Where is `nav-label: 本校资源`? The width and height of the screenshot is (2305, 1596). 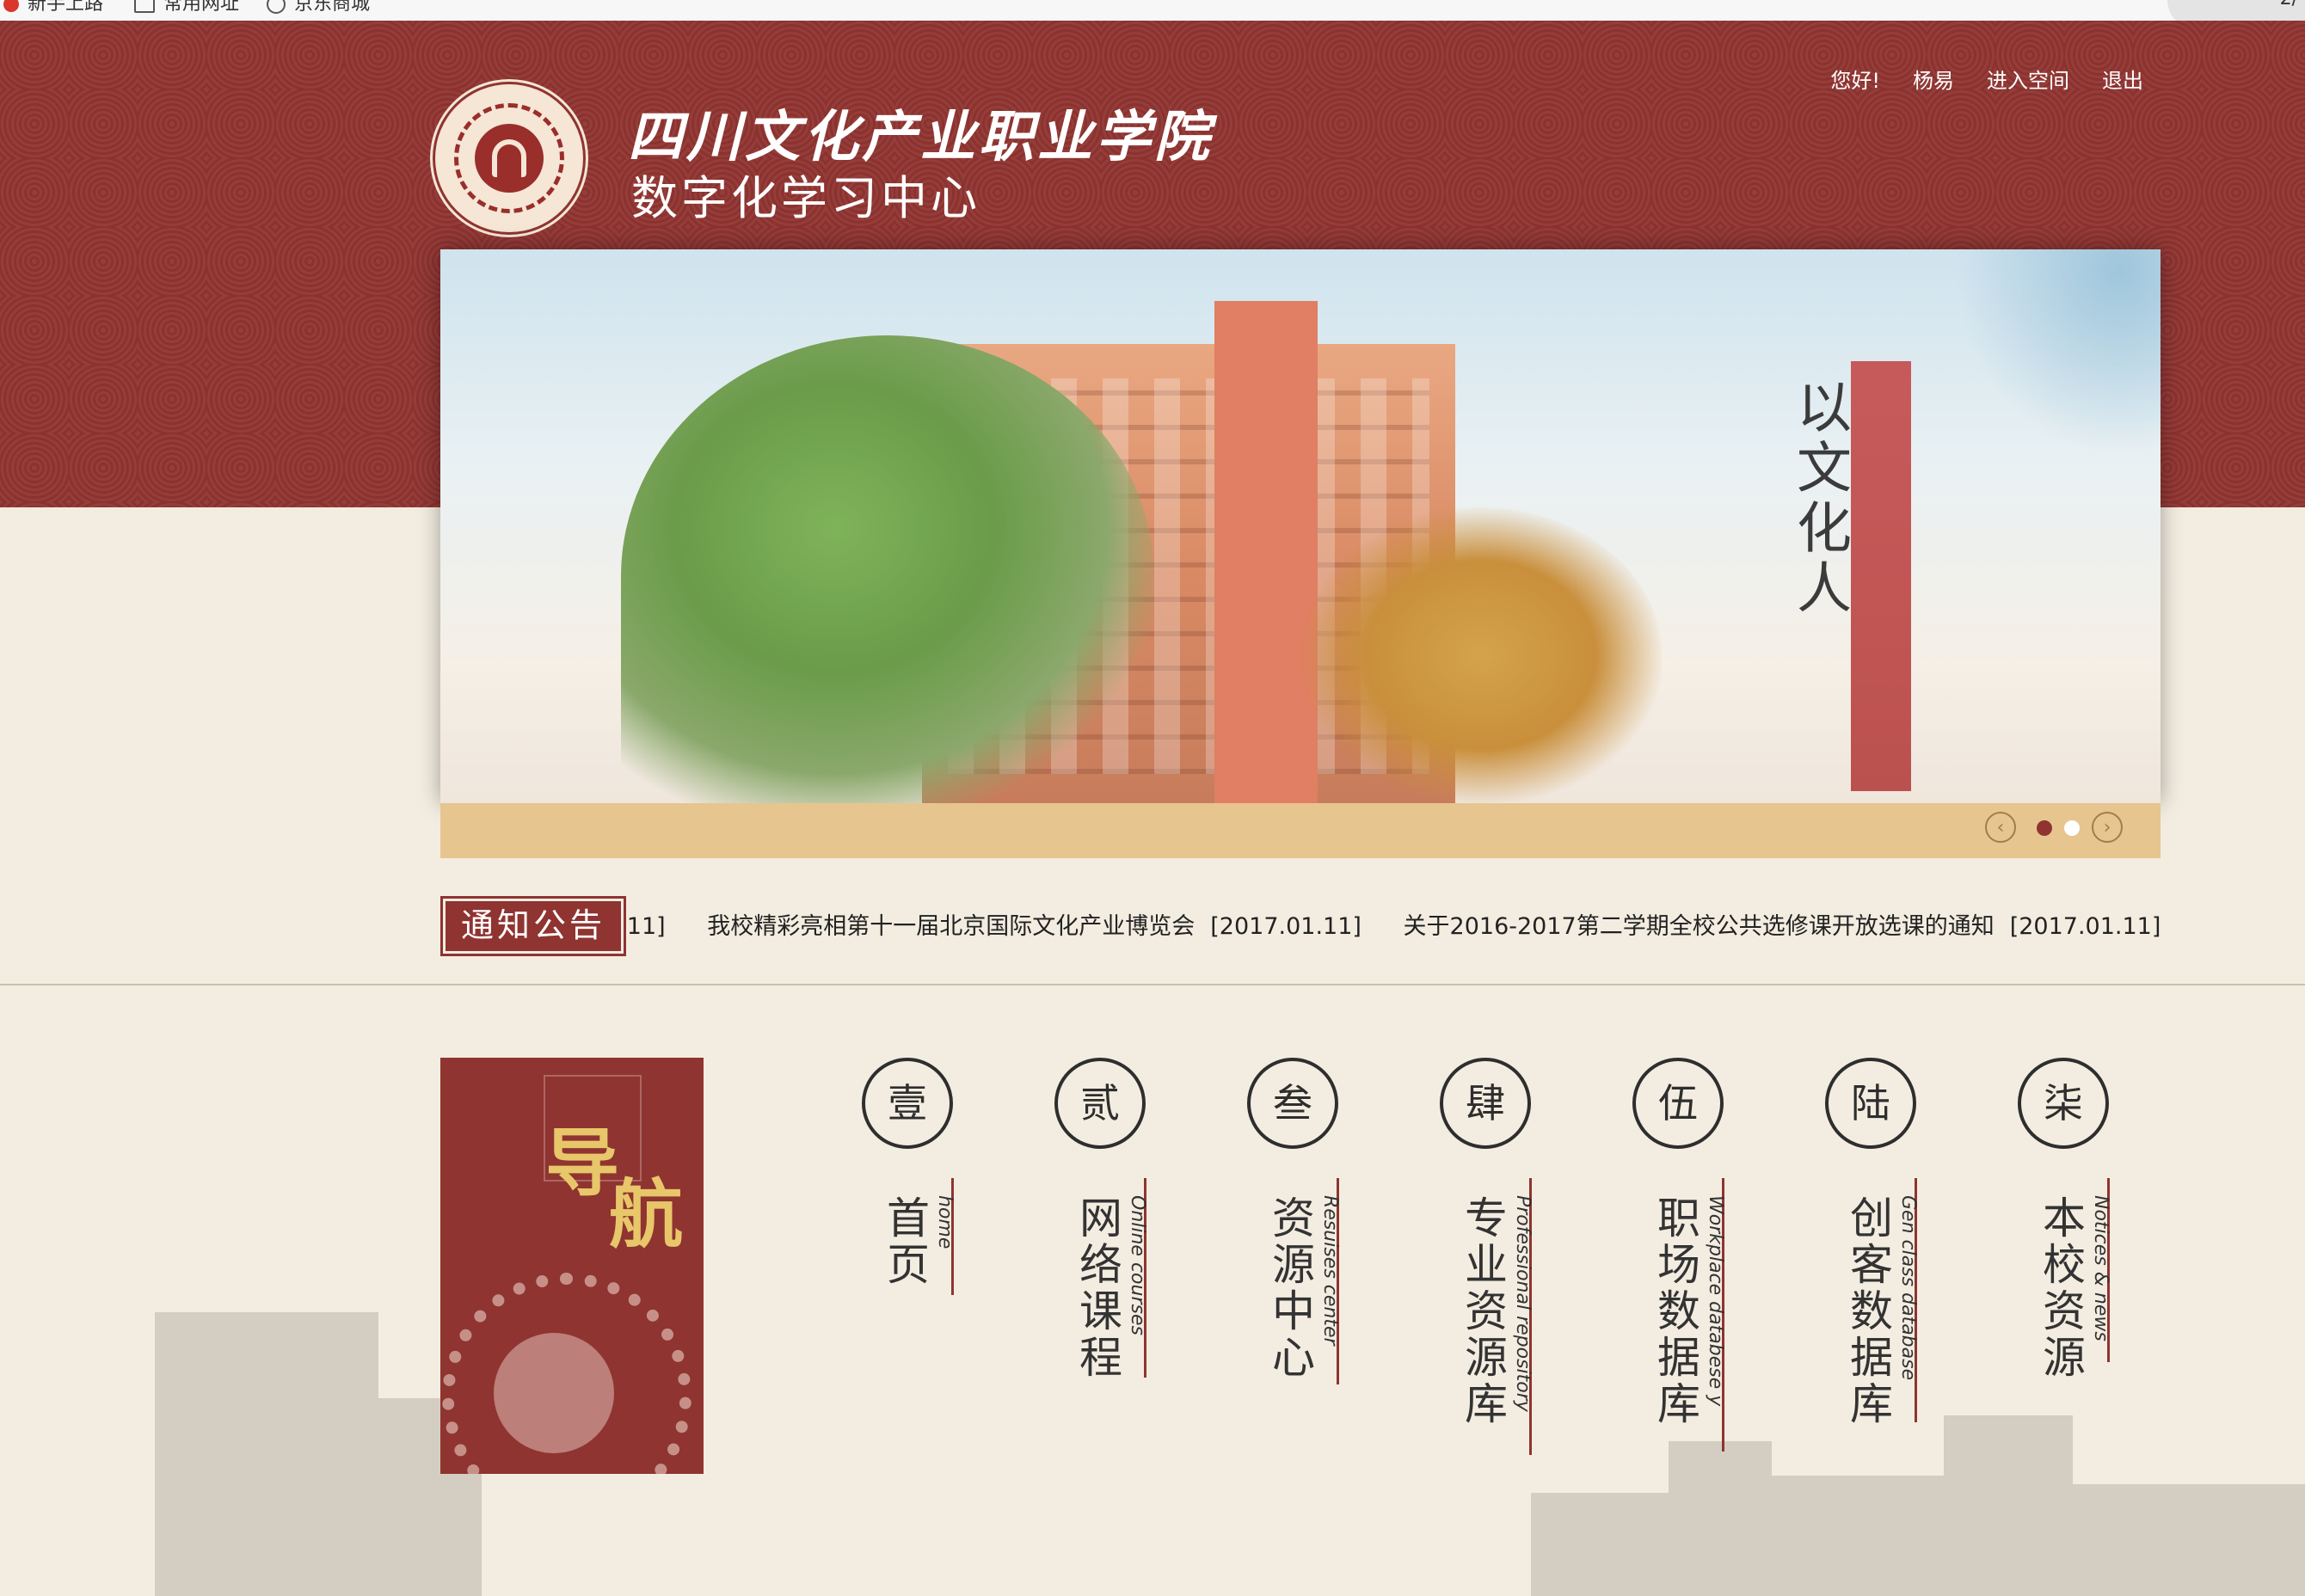
nav-label: 本校资源 is located at coordinates (2061, 1288).